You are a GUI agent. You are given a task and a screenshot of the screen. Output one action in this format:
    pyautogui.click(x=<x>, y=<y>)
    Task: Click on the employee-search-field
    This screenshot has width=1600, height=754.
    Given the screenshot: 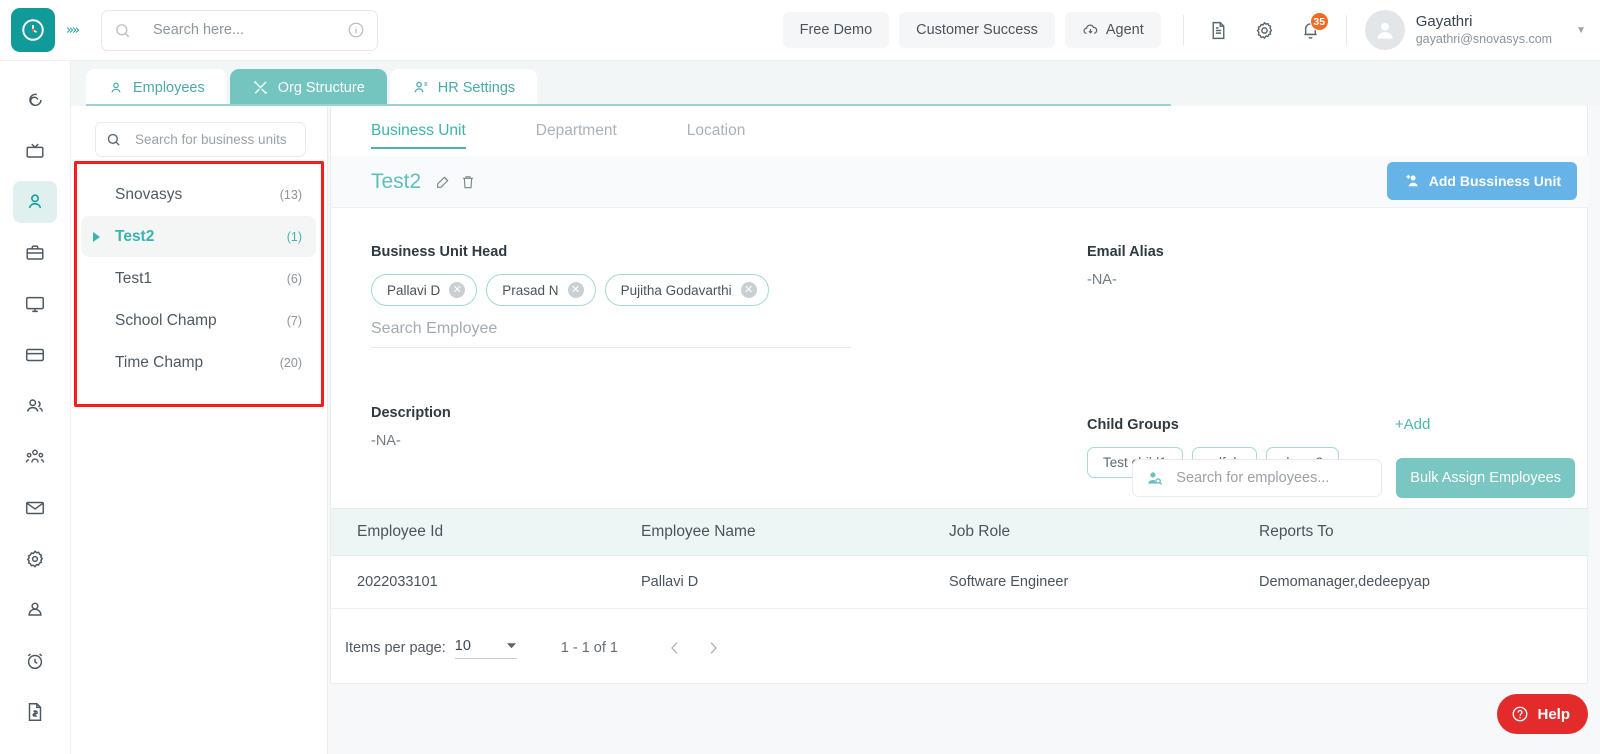 What is the action you would take?
    pyautogui.click(x=1257, y=478)
    